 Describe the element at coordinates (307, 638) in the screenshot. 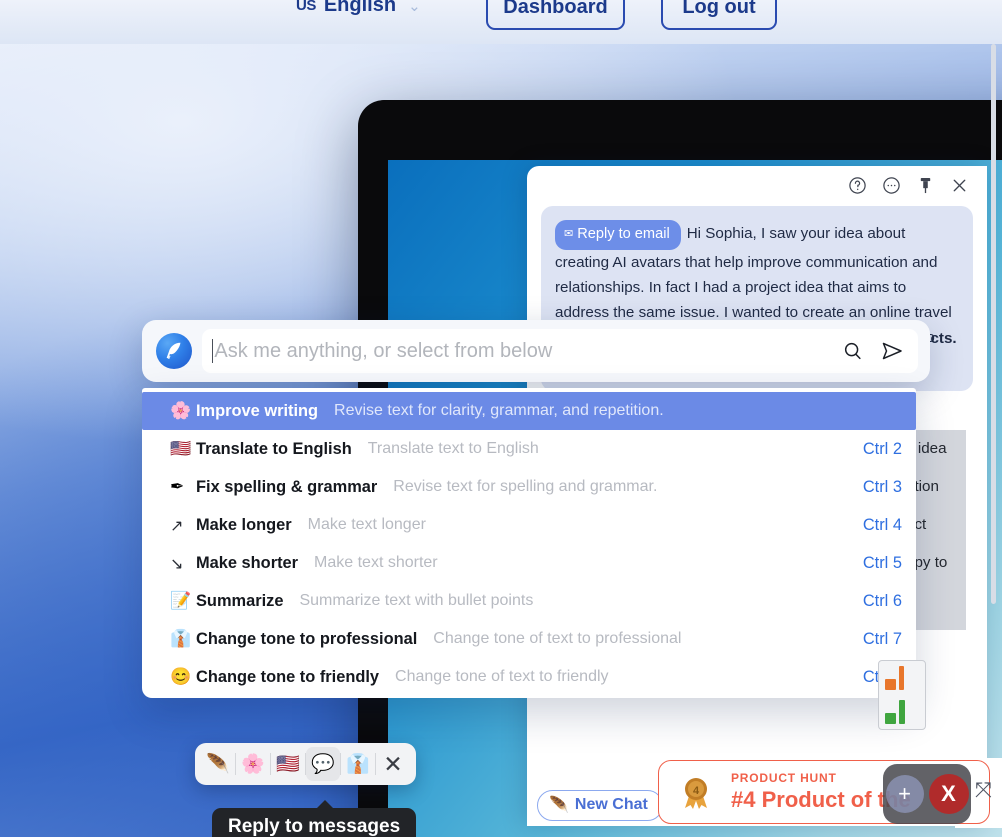

I see `command-label: Change tone to professional` at that location.